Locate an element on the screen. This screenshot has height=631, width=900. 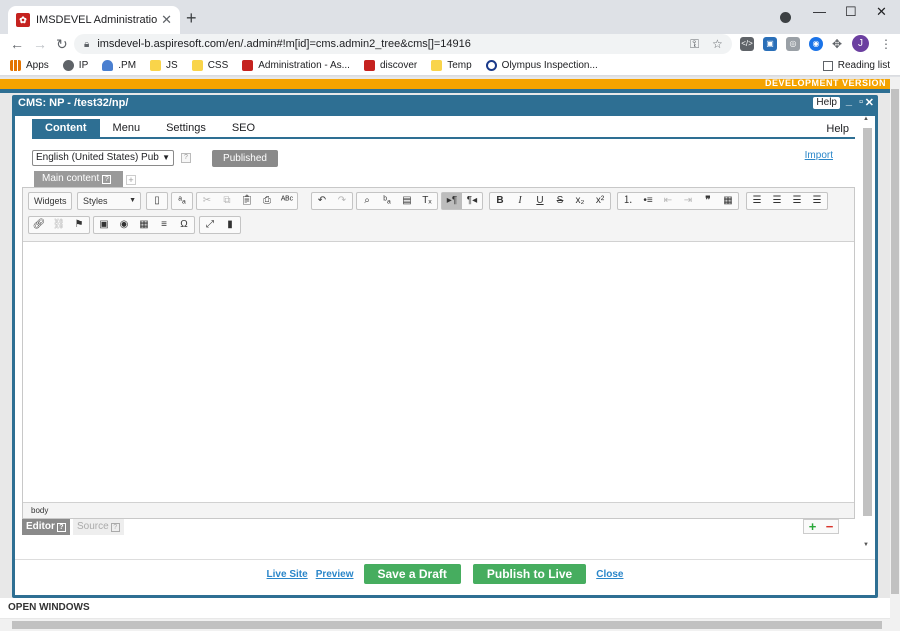
align-right-icon: ☰ is located at coordinates (797, 201).